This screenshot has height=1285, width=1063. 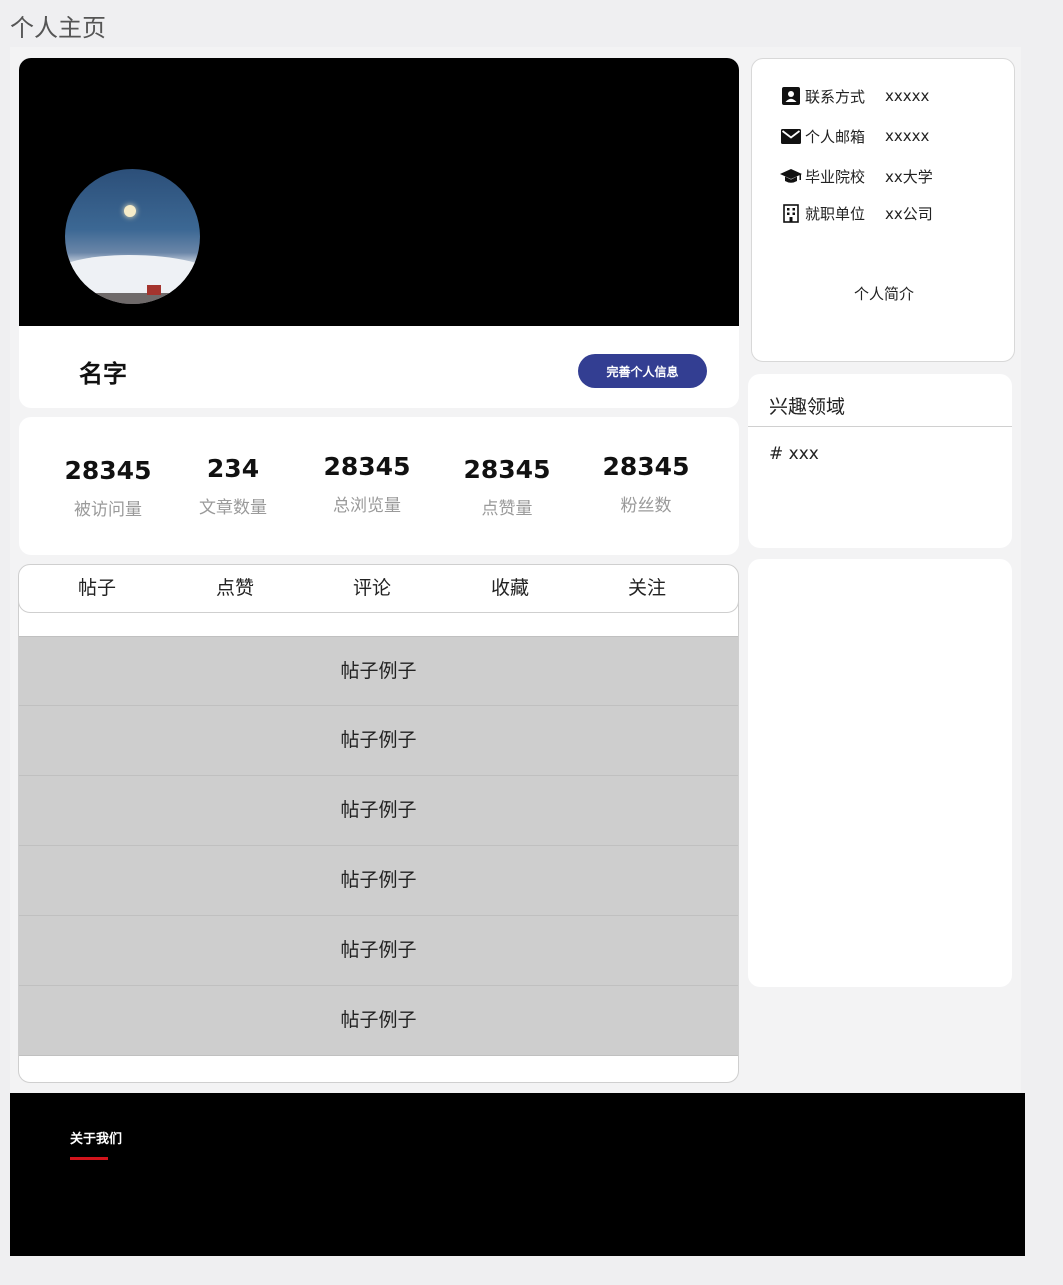 I want to click on info-value: xx公司, so click(x=909, y=213).